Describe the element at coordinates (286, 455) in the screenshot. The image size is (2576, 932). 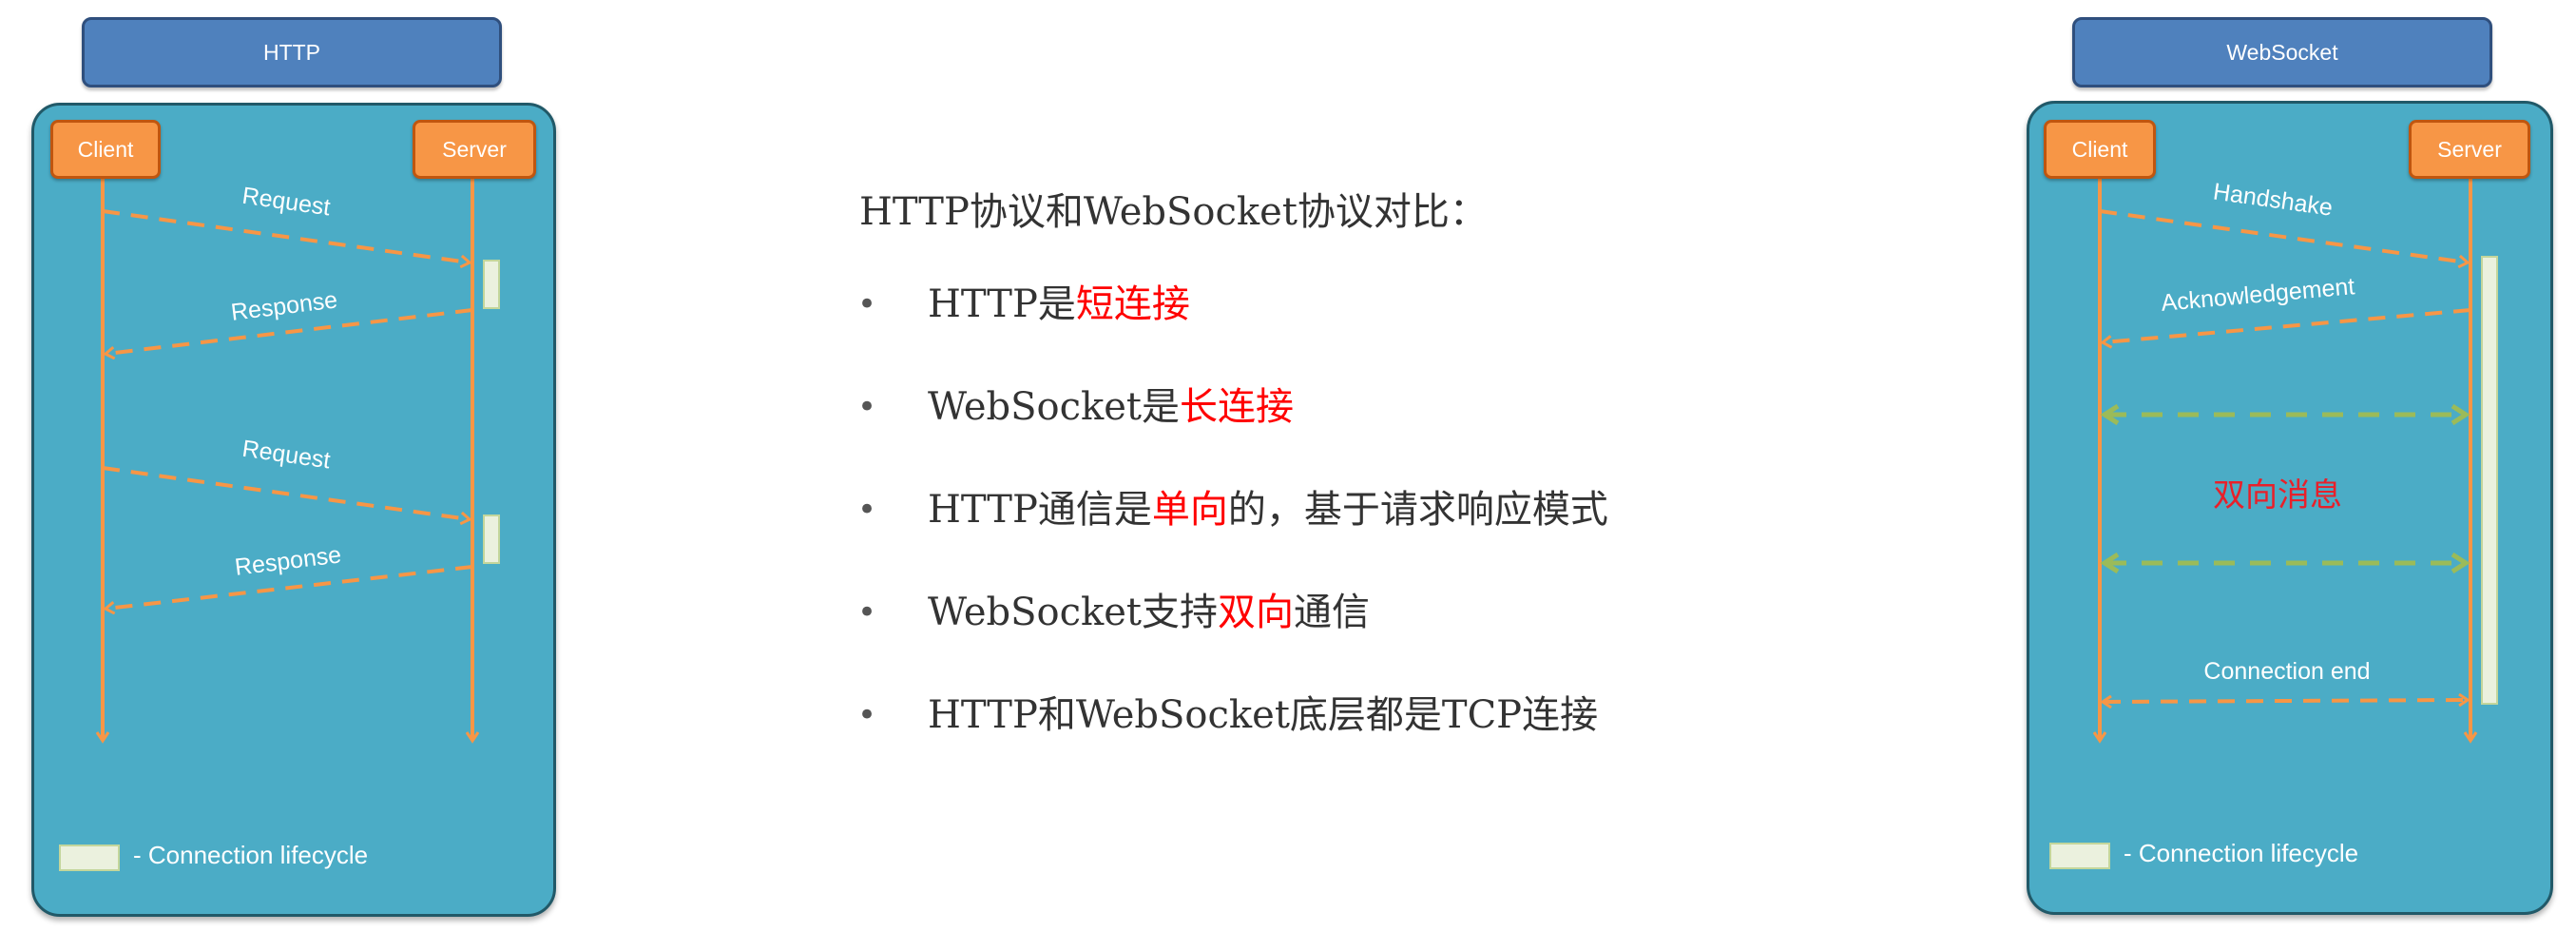
I see `http-msg-label-3: Request` at that location.